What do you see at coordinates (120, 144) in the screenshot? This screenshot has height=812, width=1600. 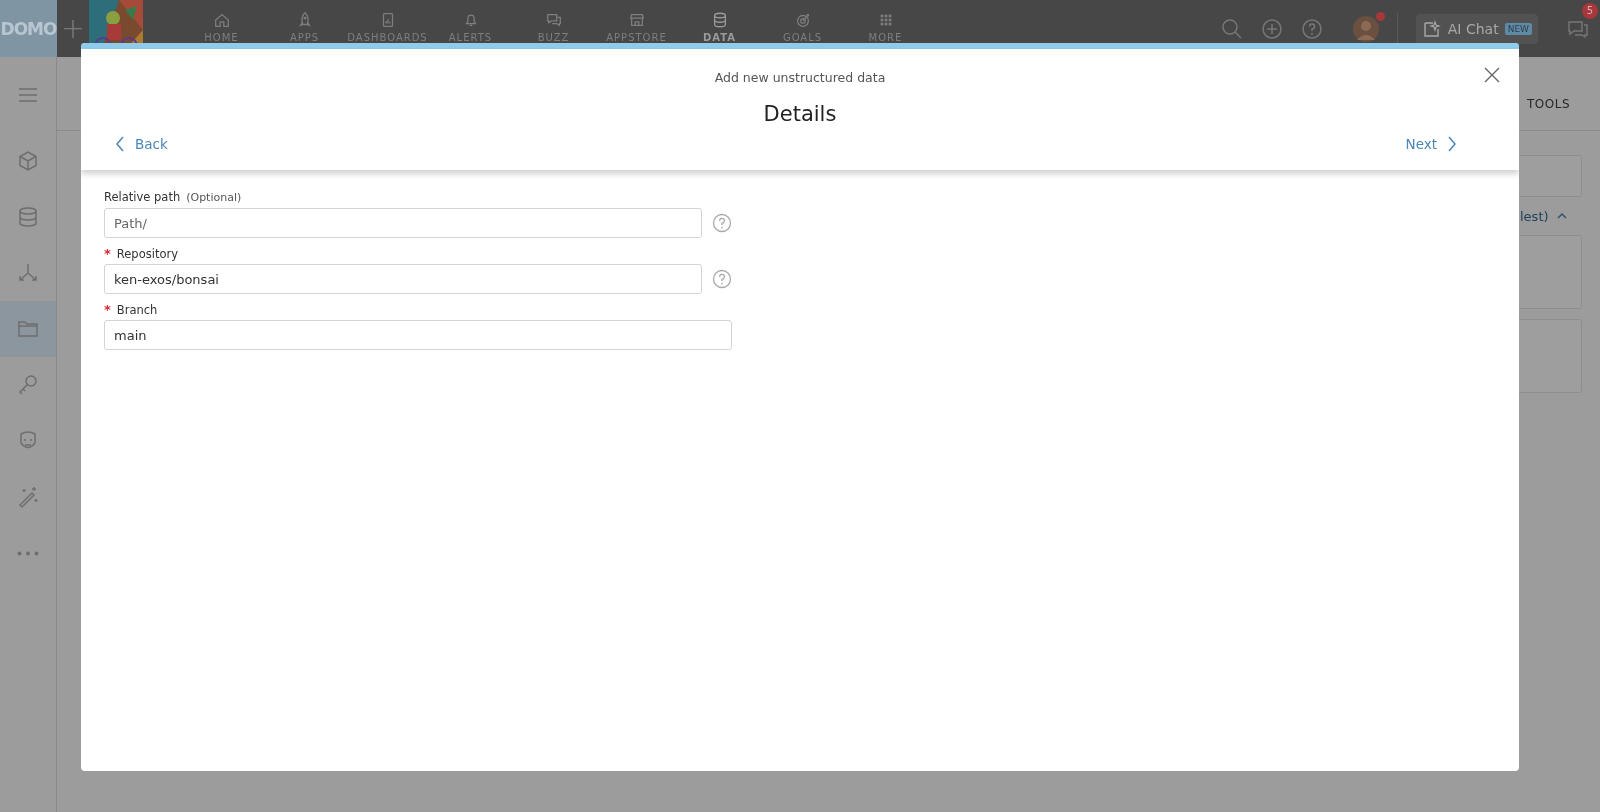 I see `chevron-left-icon` at bounding box center [120, 144].